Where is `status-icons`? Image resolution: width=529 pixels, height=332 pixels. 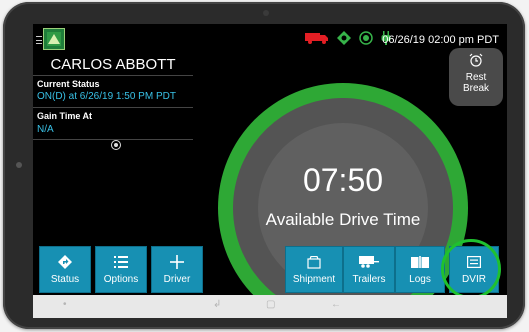 status-icons is located at coordinates (348, 40).